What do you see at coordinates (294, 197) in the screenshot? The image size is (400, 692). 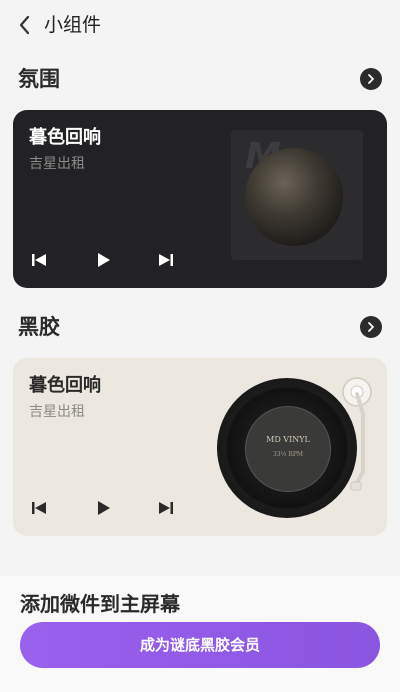 I see `cover-orb` at bounding box center [294, 197].